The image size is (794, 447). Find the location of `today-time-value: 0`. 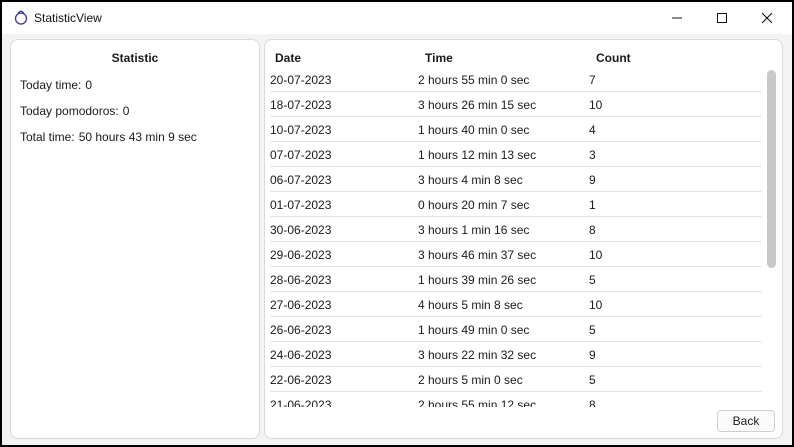

today-time-value: 0 is located at coordinates (89, 85).